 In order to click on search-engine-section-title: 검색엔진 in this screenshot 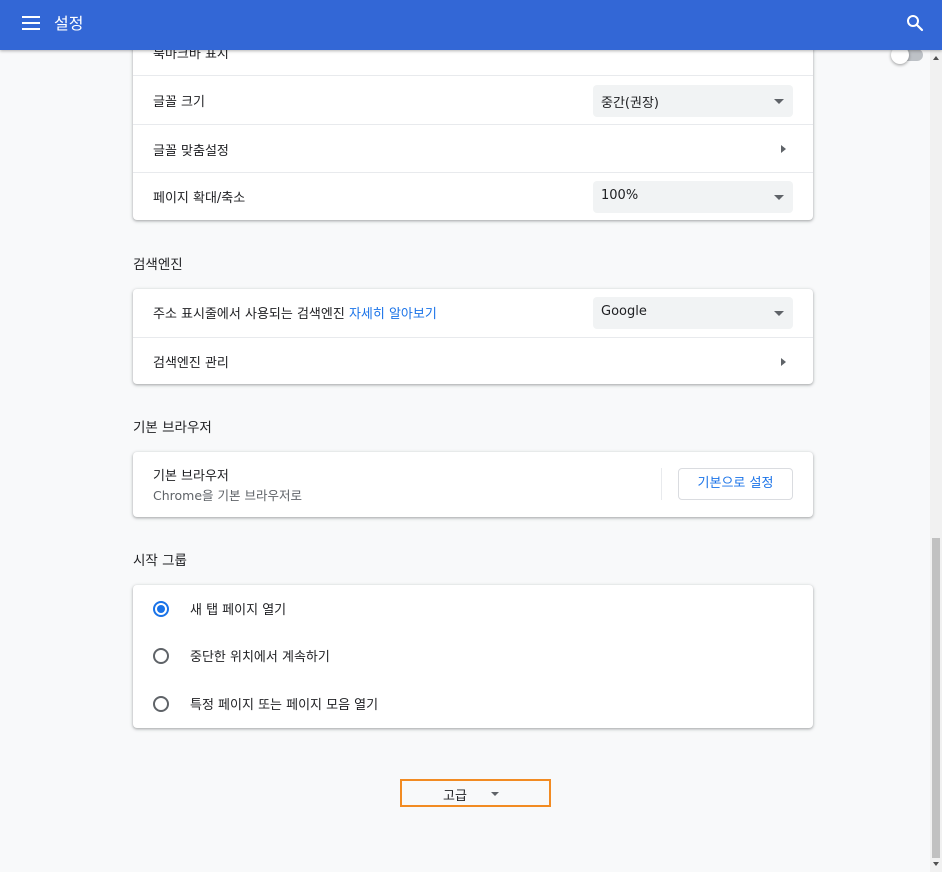, I will do `click(158, 265)`.